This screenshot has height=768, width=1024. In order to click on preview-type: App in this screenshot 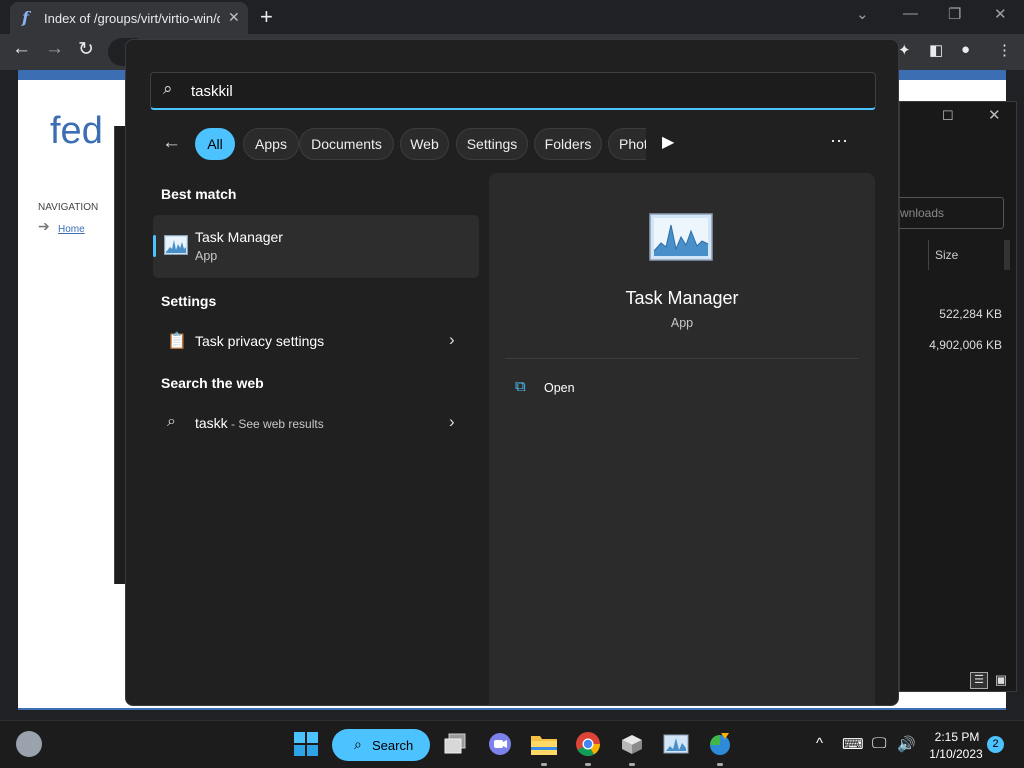, I will do `click(682, 323)`.